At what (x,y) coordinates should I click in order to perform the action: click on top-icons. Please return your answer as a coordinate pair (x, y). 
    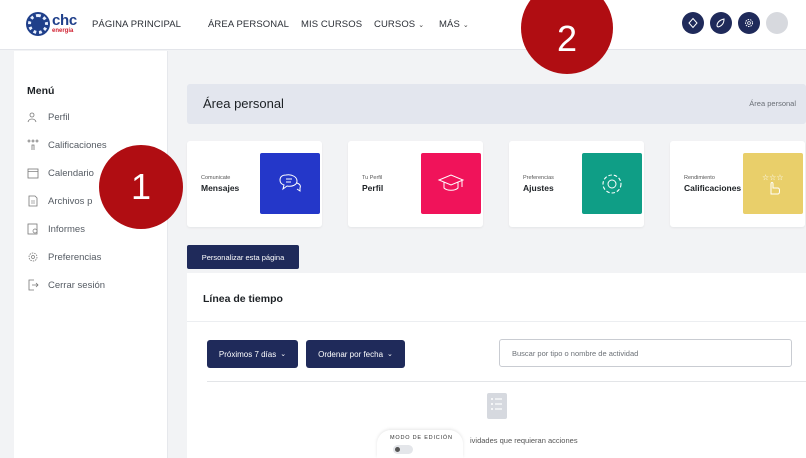
    Looking at the image, I should click on (735, 23).